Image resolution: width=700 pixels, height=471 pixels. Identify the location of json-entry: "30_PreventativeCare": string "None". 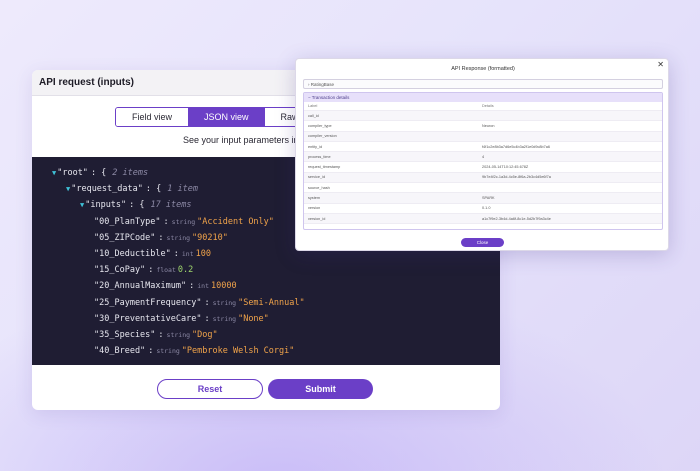
(266, 319).